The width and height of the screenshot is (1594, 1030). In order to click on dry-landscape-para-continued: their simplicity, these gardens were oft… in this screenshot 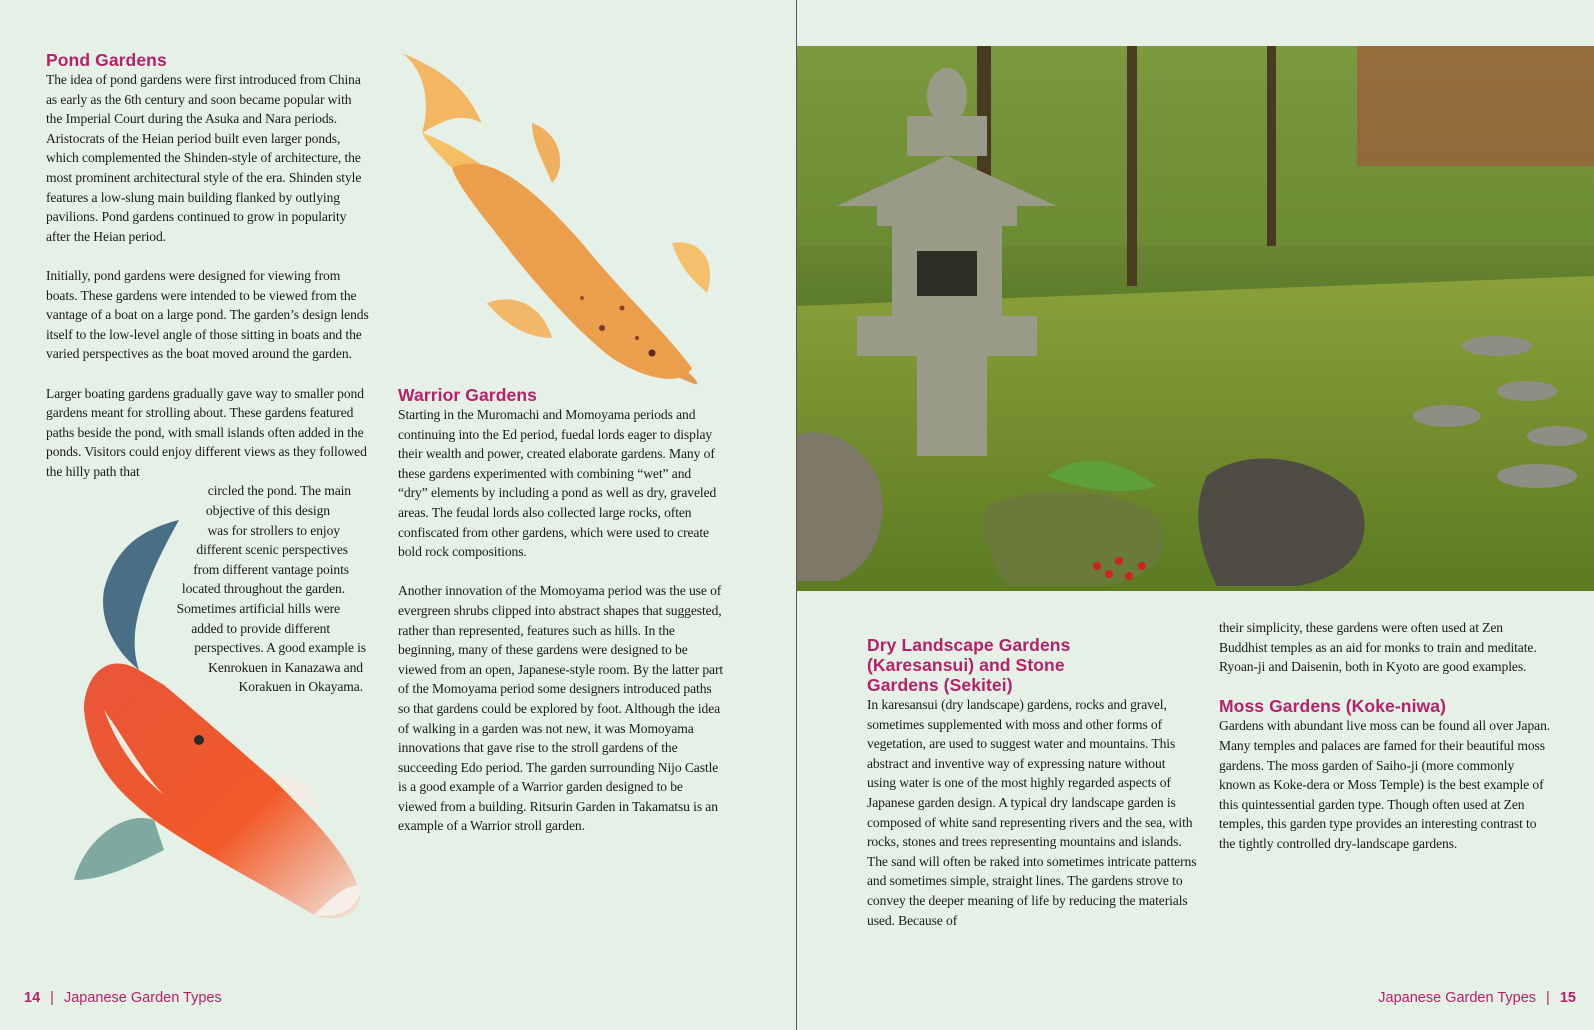, I will do `click(1378, 647)`.